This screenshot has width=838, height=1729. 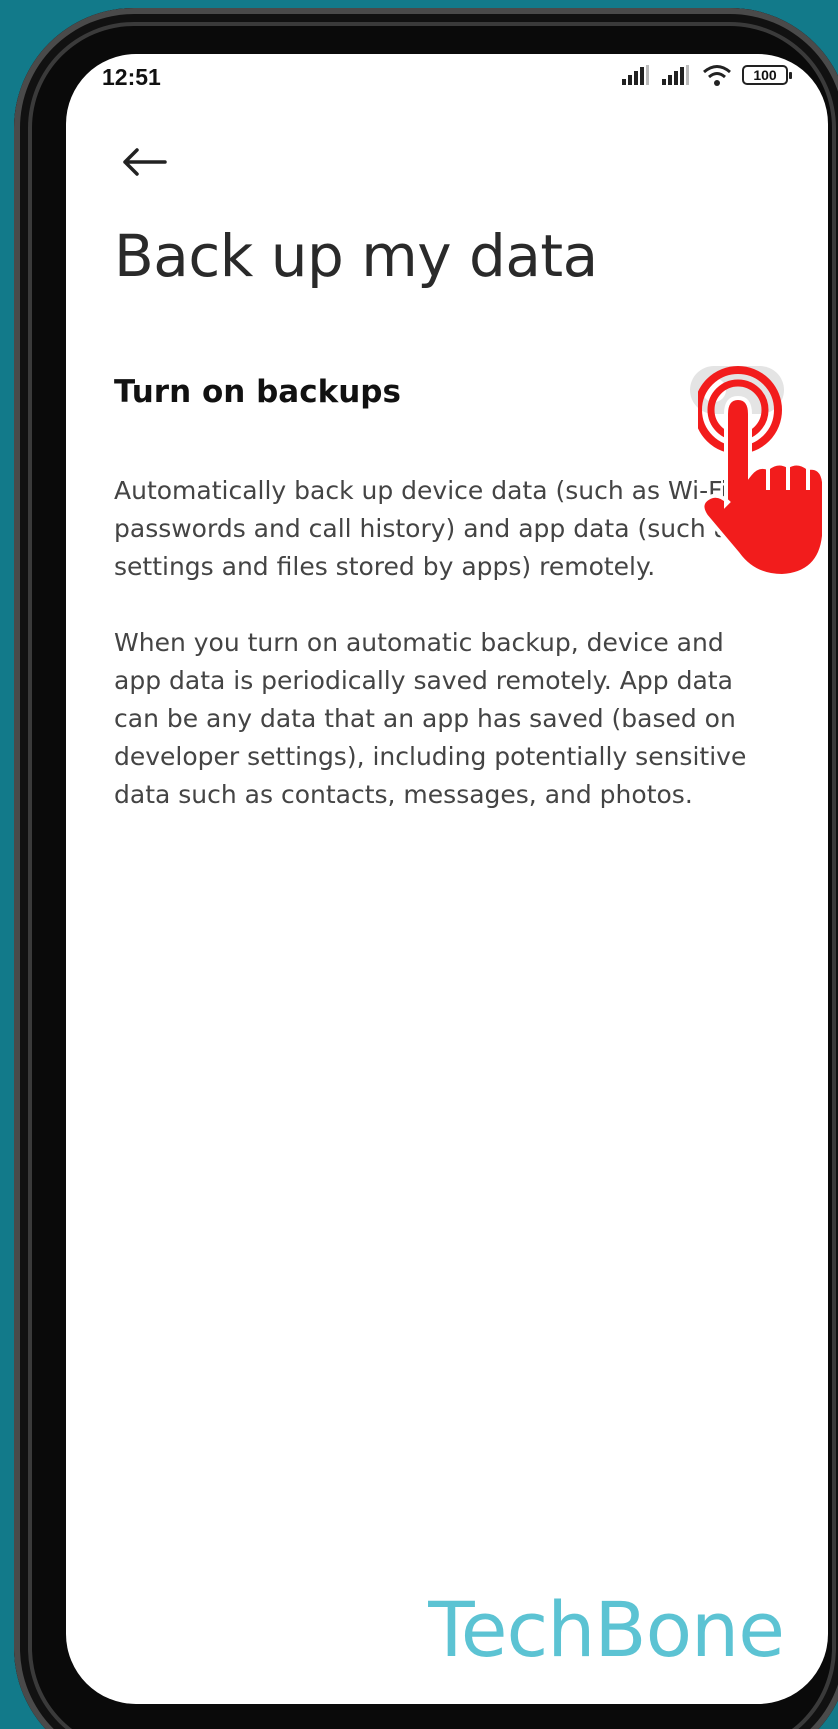 I want to click on tap-hand-icon, so click(x=762, y=472).